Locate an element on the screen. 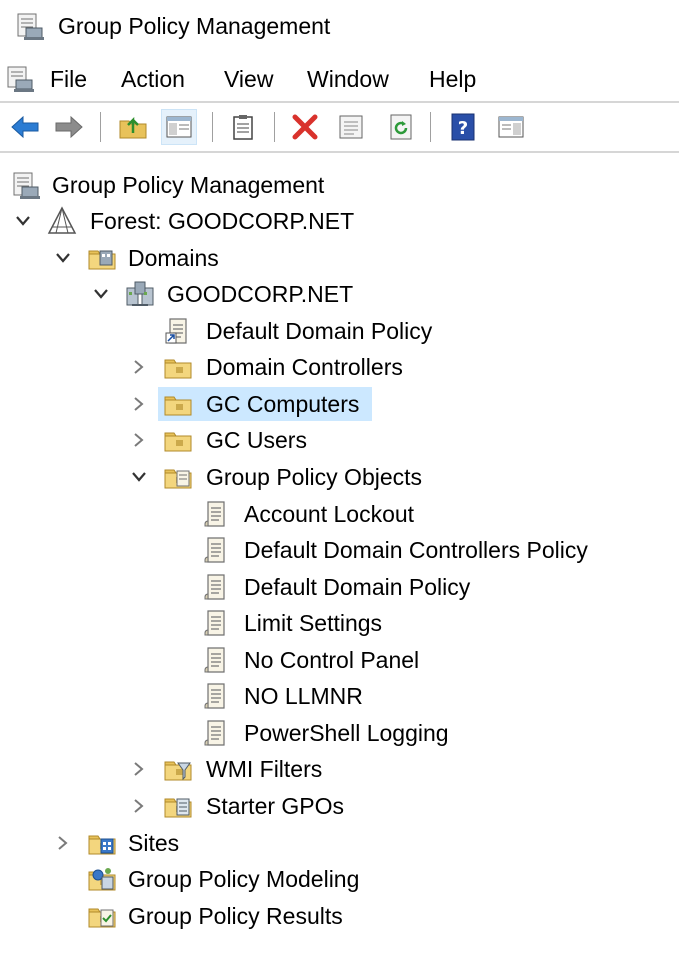  menu-action: Action is located at coordinates (153, 79).